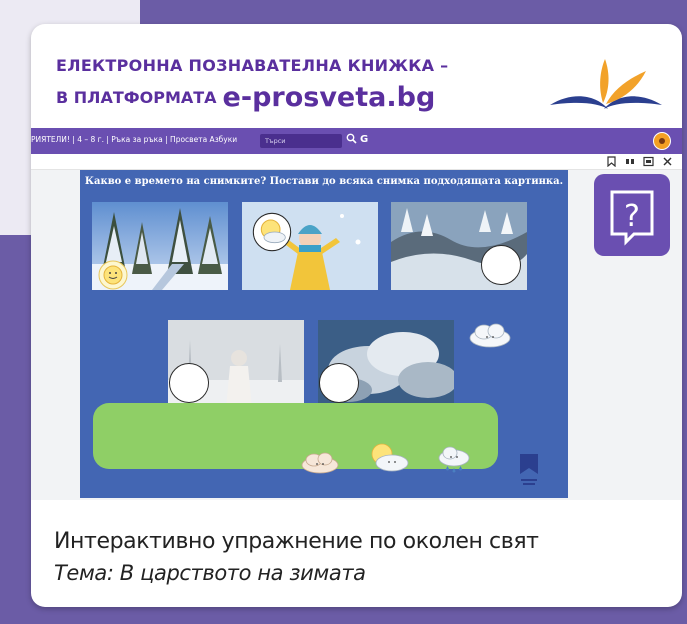 The width and height of the screenshot is (687, 624). Describe the element at coordinates (252, 65) in the screenshot. I see `header-title-line1: ЕЛЕКТРОННА ПОЗНАВАТЕЛНА КНИЖКА –` at that location.